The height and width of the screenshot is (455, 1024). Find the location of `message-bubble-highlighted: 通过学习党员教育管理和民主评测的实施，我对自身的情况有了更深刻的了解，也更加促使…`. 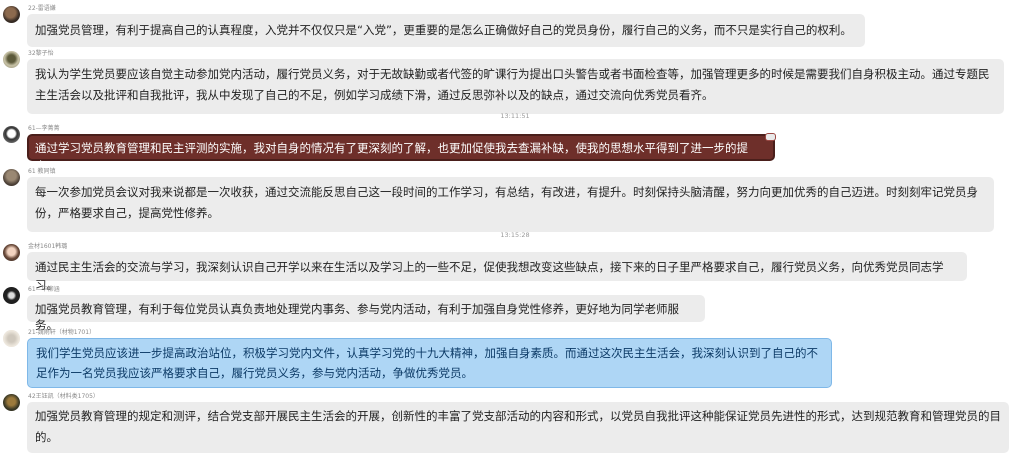

message-bubble-highlighted: 通过学习党员教育管理和民主评测的实施，我对自身的情况有了更深刻的了解，也更加促使… is located at coordinates (401, 153).